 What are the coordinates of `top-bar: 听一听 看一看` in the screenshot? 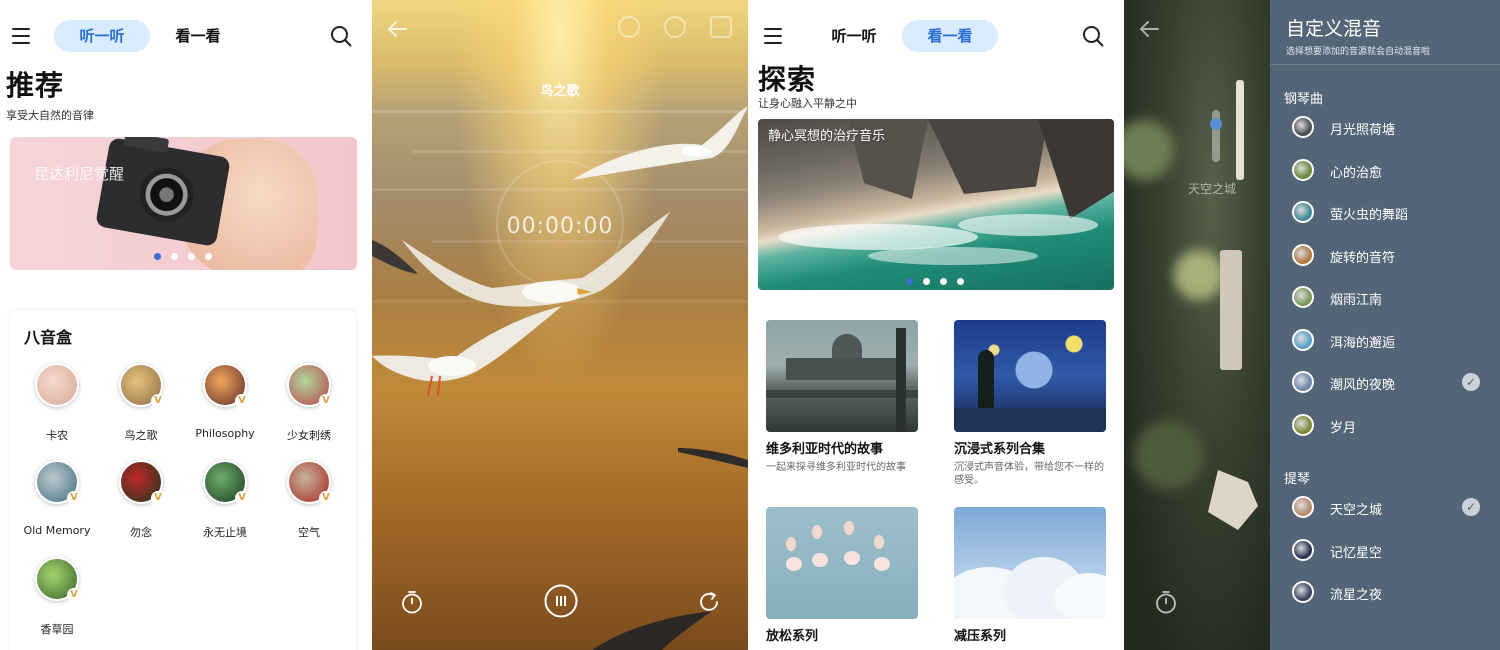 It's located at (936, 36).